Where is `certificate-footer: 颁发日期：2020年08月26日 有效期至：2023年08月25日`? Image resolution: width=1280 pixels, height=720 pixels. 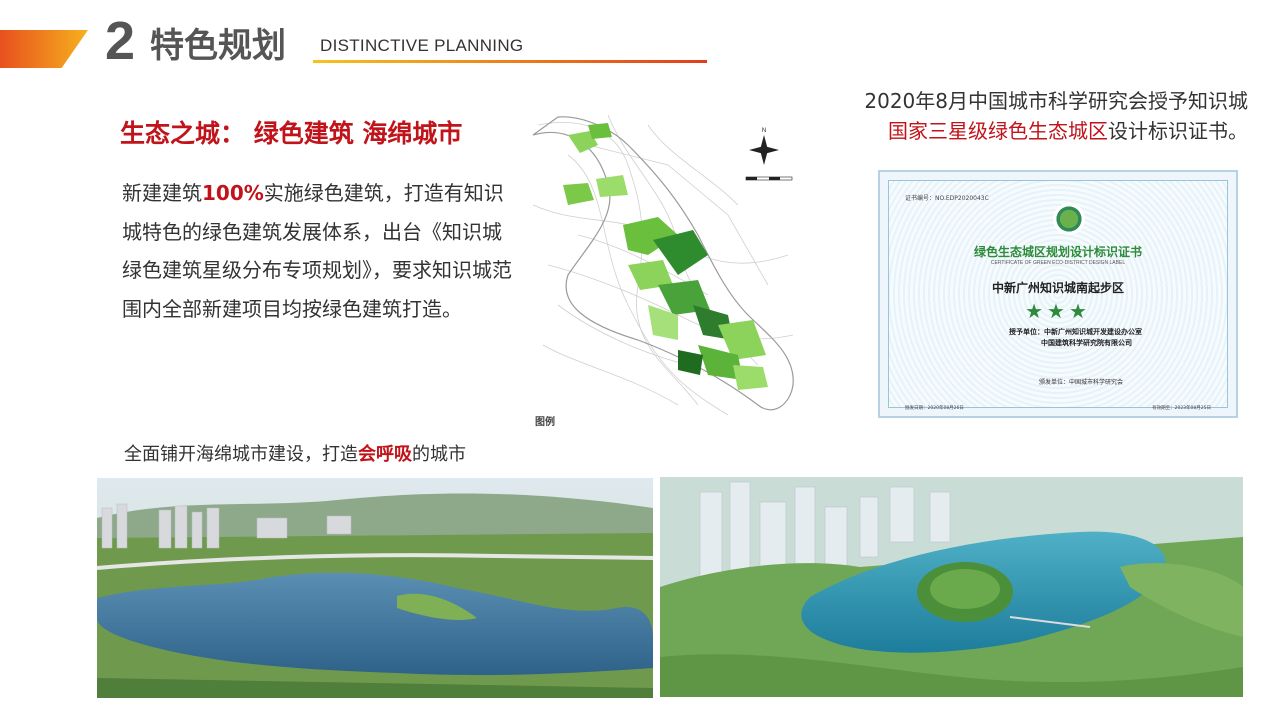 certificate-footer: 颁发日期：2020年08月26日 有效期至：2023年08月25日 is located at coordinates (1058, 408).